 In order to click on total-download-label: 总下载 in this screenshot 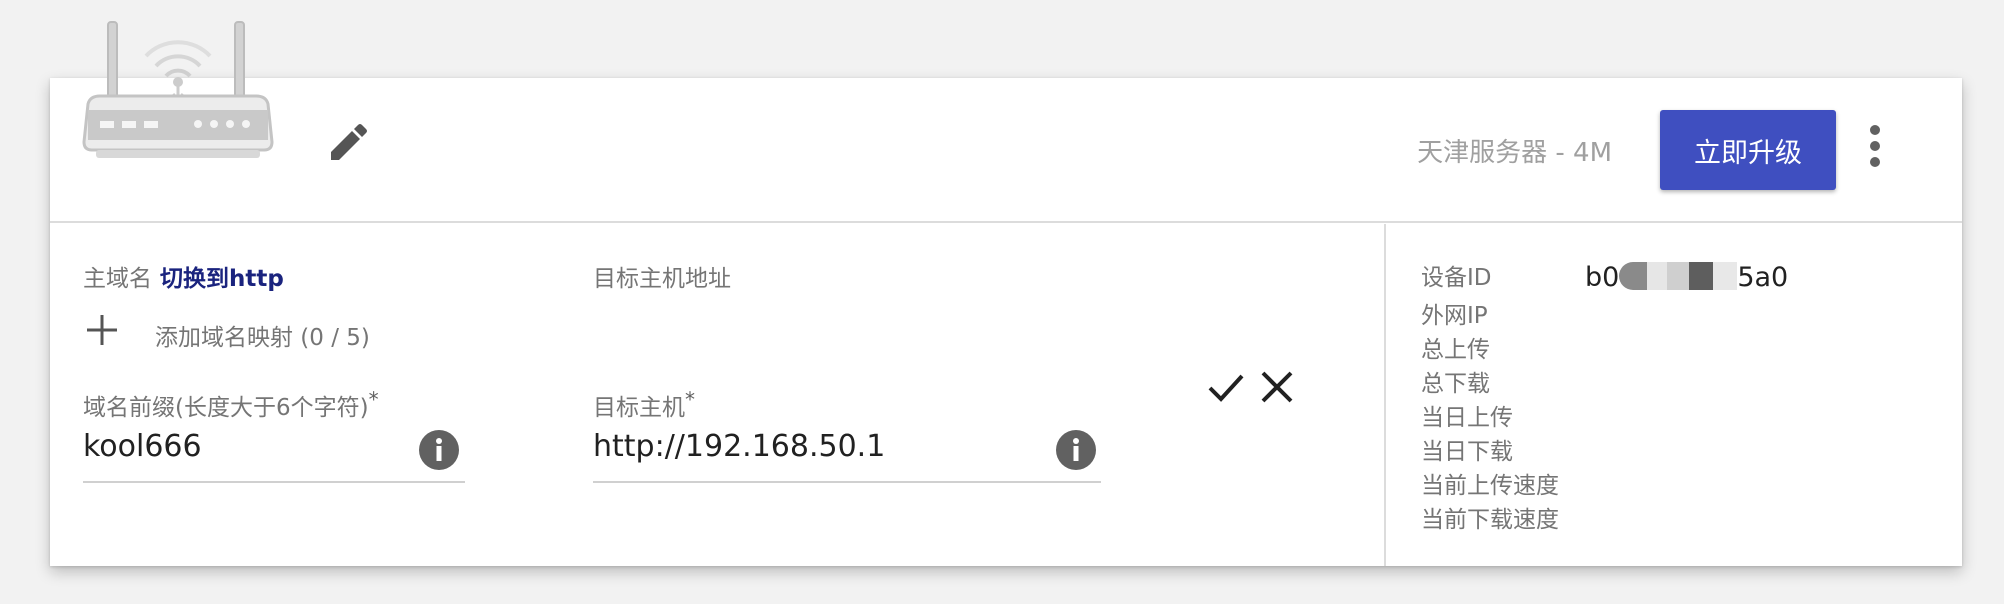, I will do `click(1455, 384)`.